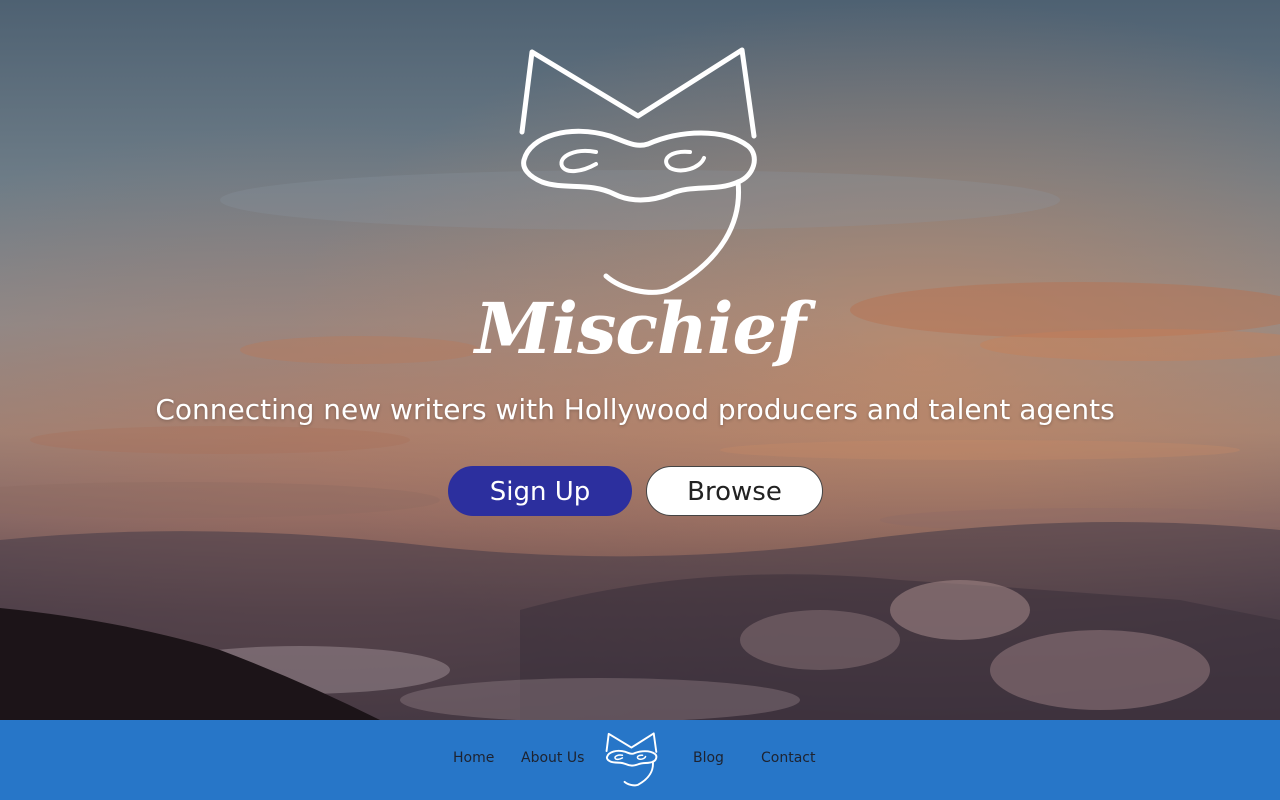 This screenshot has width=1280, height=800. I want to click on nav-link-home: Home, so click(473, 758).